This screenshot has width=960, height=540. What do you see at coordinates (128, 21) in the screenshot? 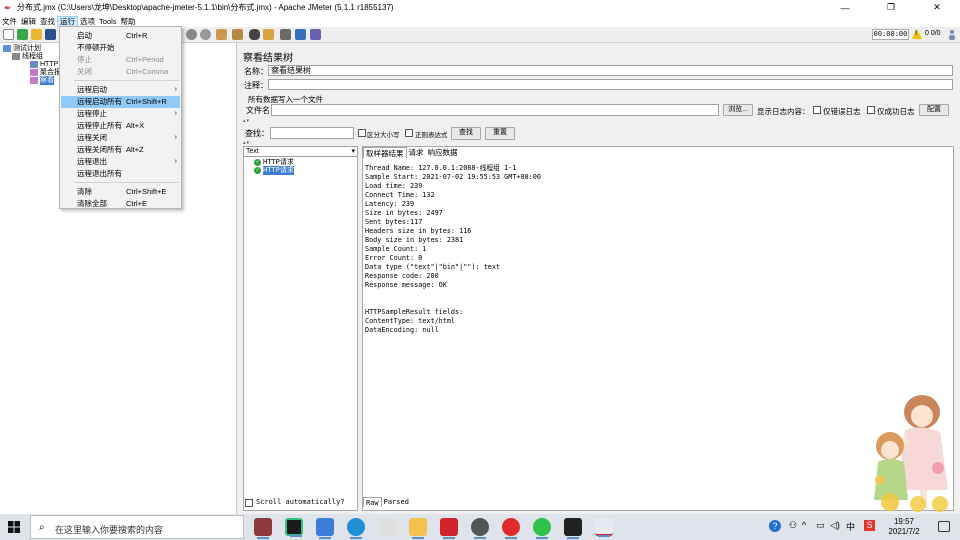
I see `menu-help: 帮助` at bounding box center [128, 21].